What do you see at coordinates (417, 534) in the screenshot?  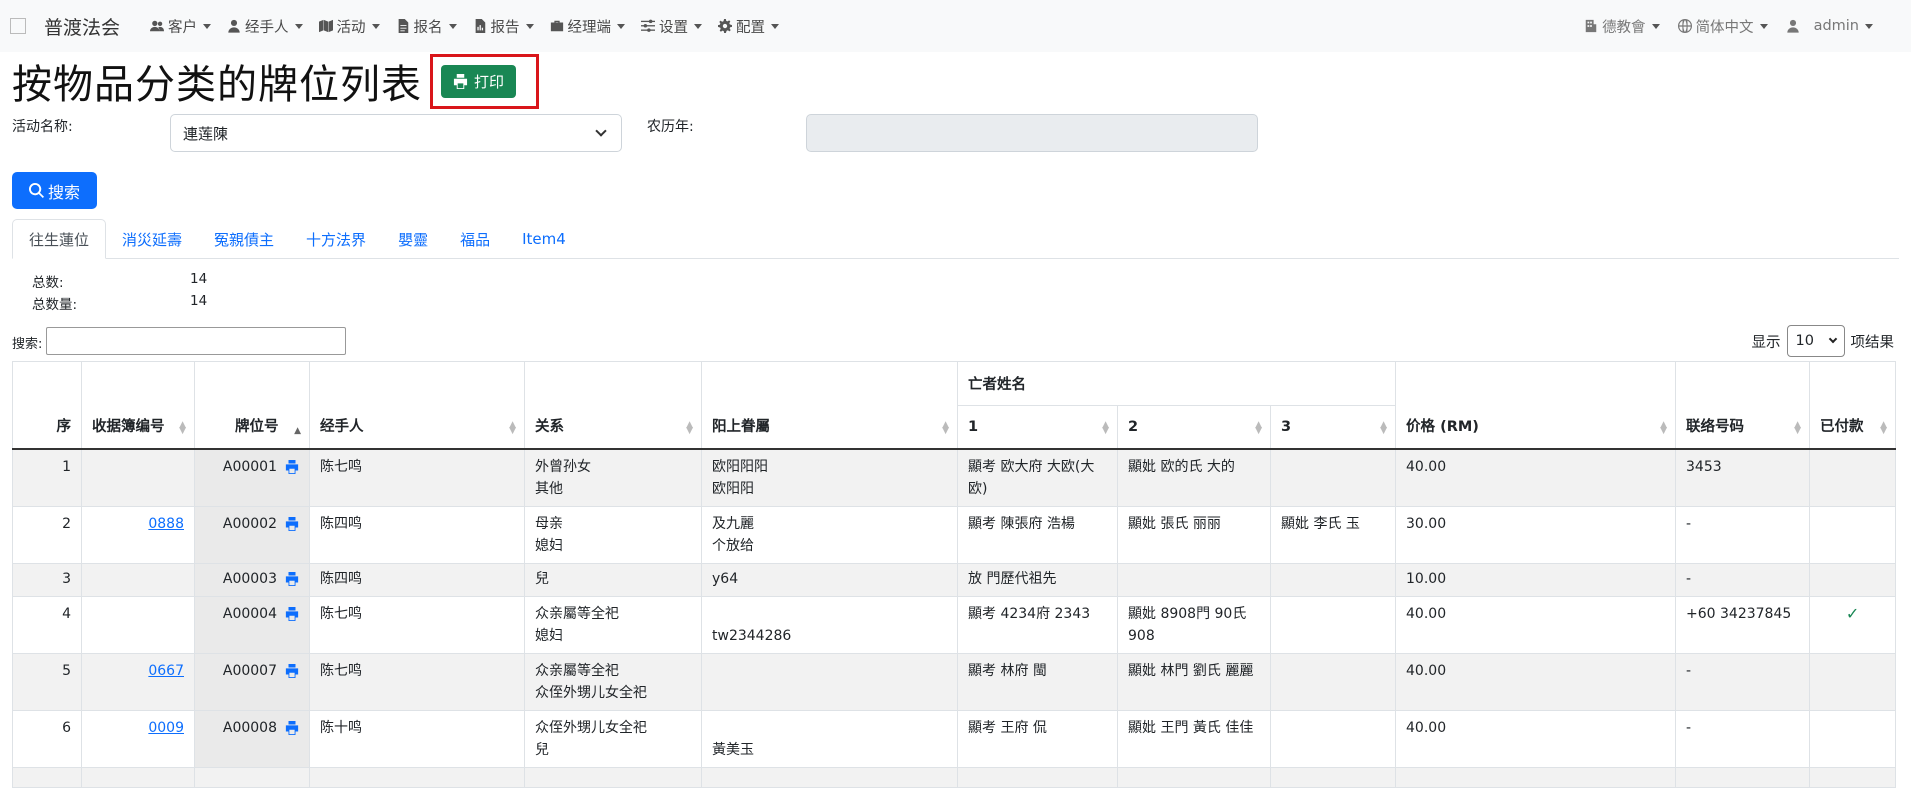 I see `cell-handler: 陈四鸣` at bounding box center [417, 534].